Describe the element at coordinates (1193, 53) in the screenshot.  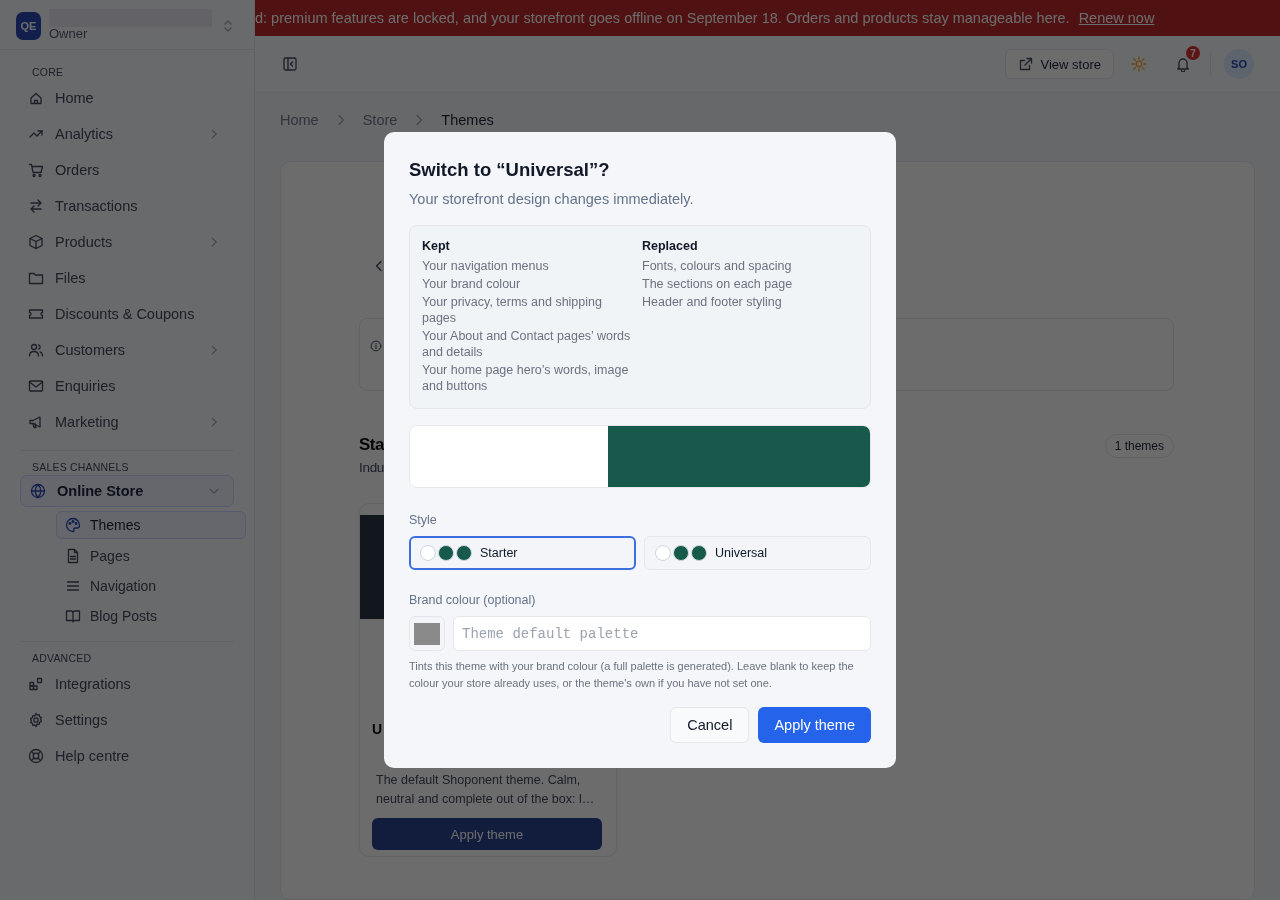
I see `notification-count: 7` at that location.